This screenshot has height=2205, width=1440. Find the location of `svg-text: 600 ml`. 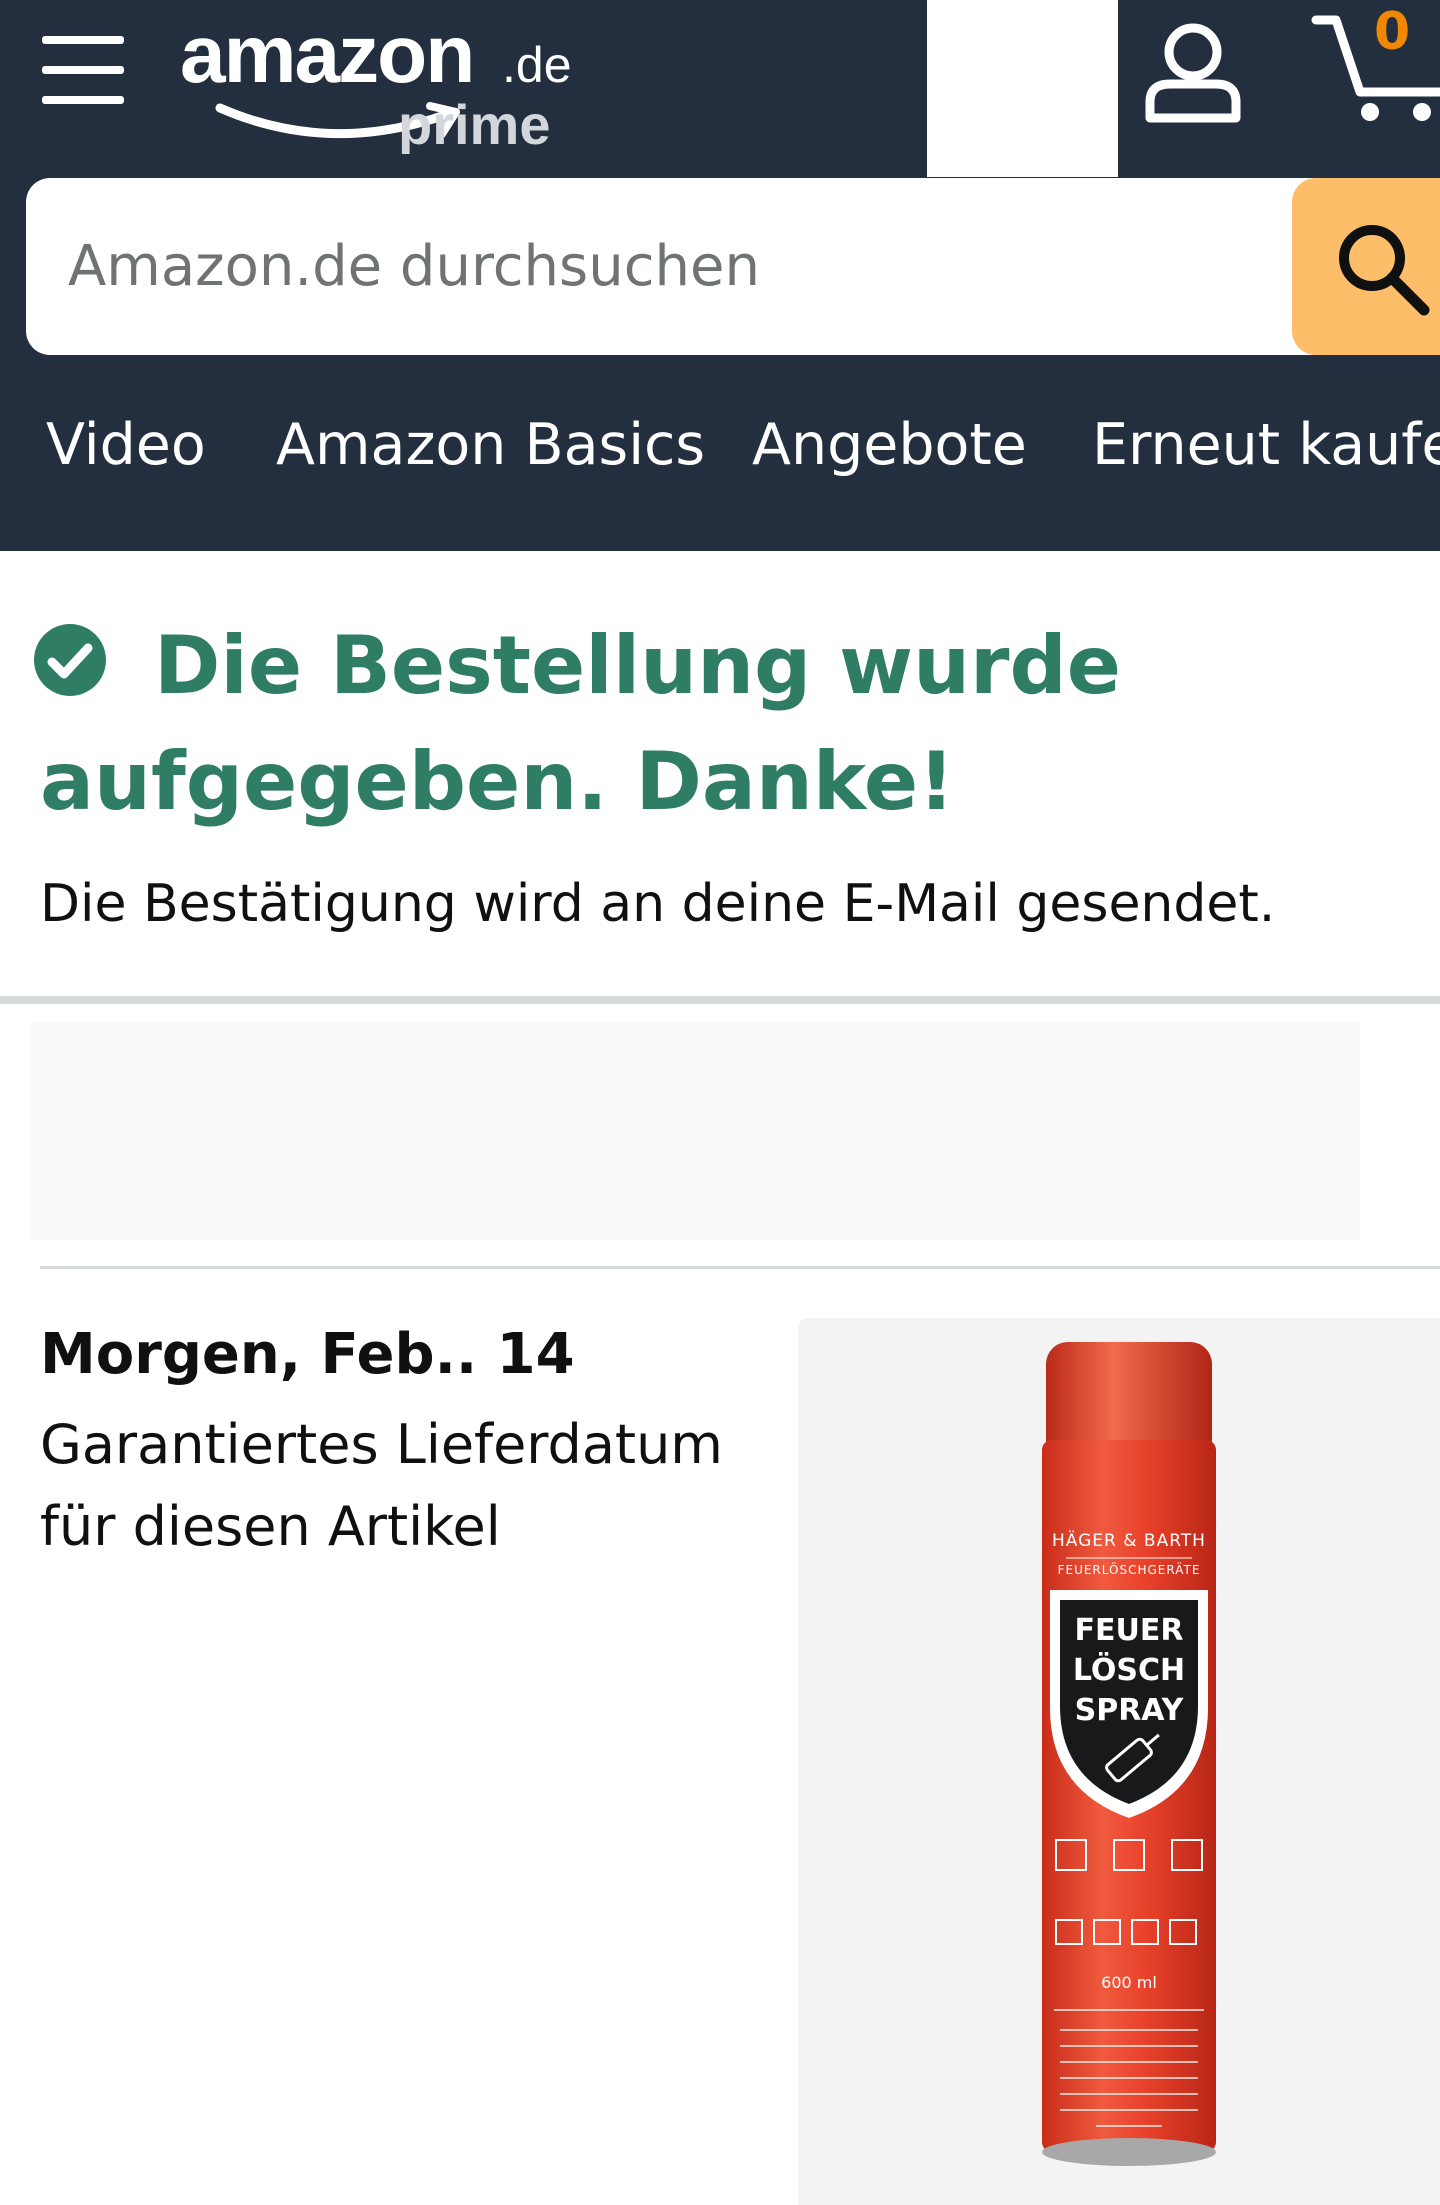

svg-text: 600 ml is located at coordinates (1129, 1982).